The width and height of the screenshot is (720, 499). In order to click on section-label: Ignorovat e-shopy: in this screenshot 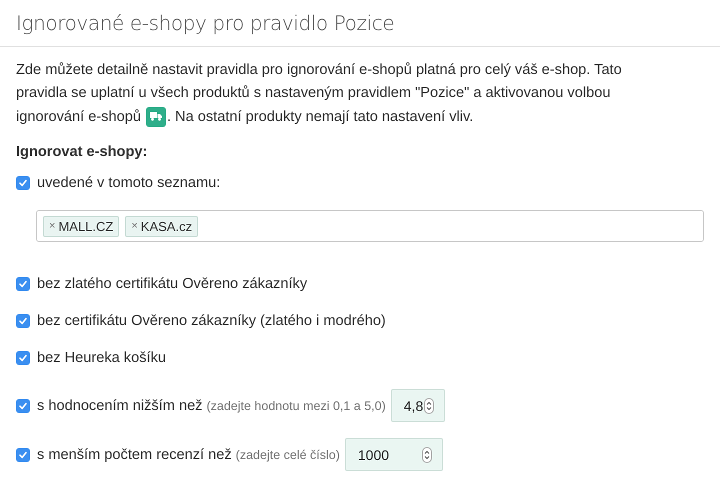, I will do `click(82, 152)`.